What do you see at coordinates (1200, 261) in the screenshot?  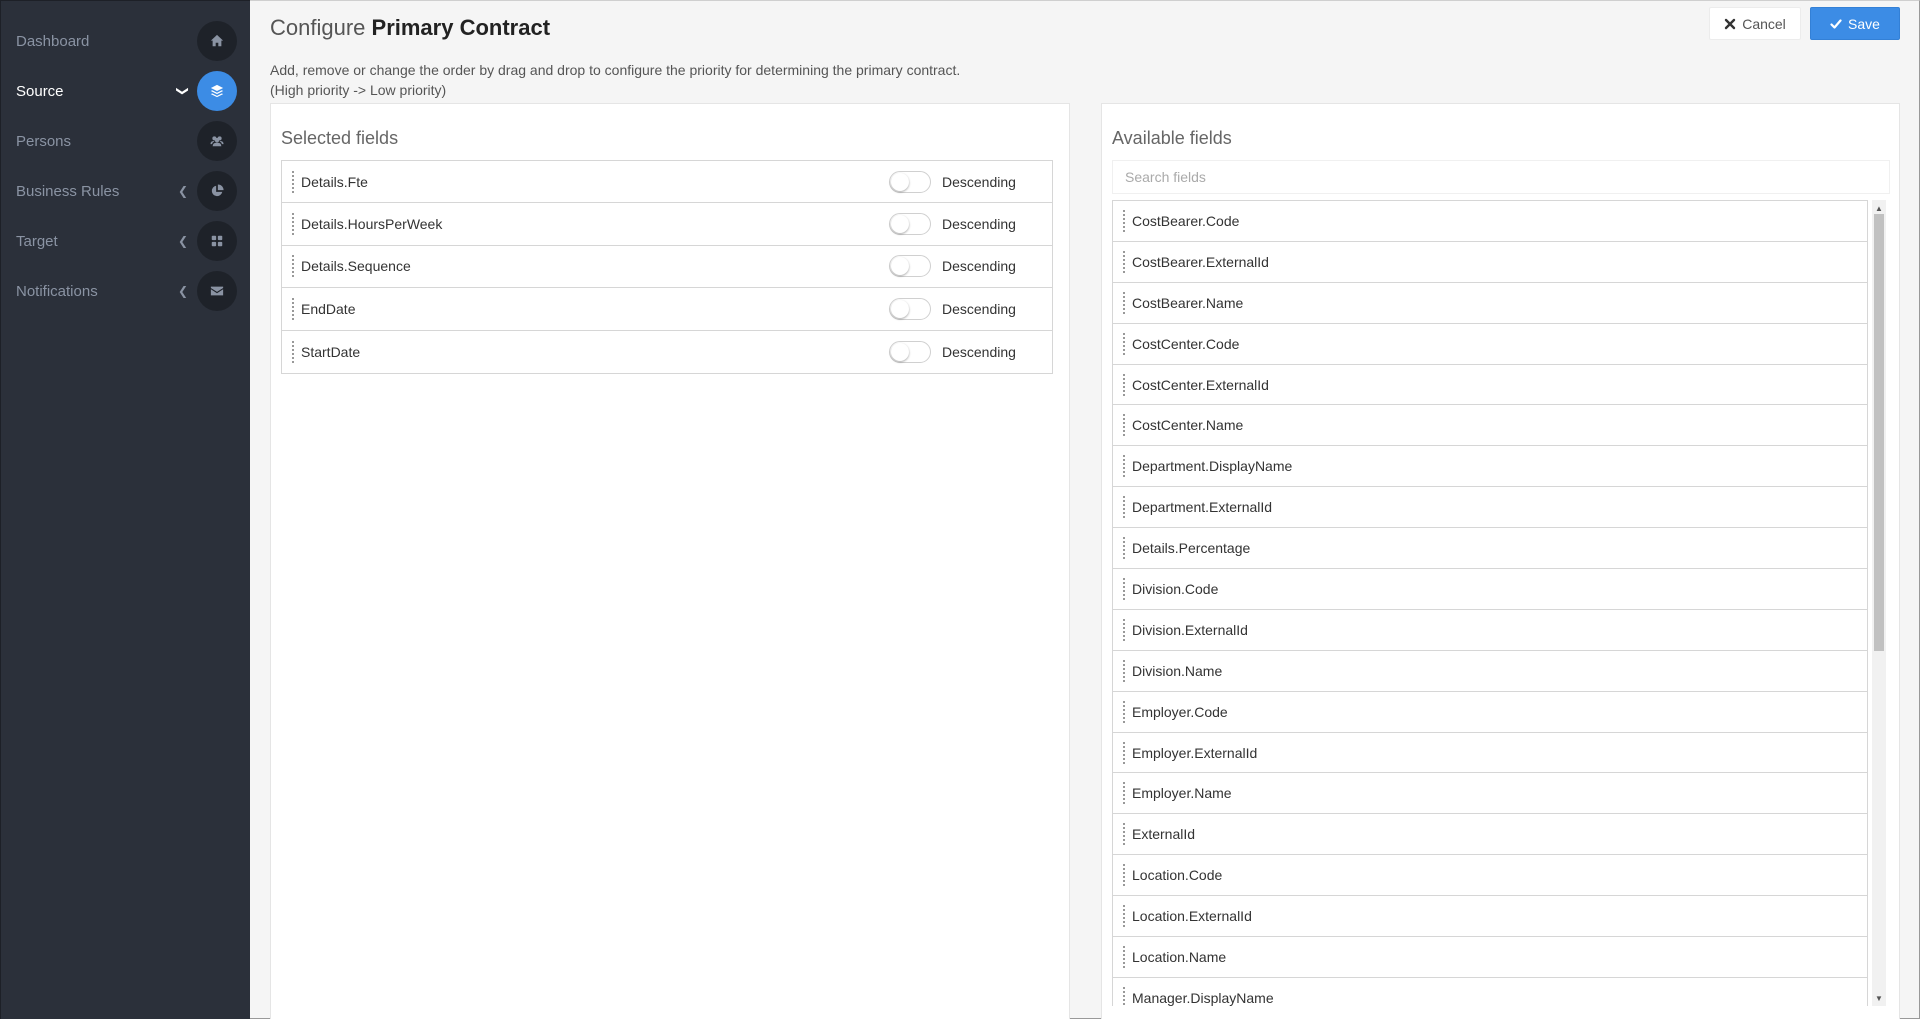 I see `available-field-label: CostBearer.ExternalId` at bounding box center [1200, 261].